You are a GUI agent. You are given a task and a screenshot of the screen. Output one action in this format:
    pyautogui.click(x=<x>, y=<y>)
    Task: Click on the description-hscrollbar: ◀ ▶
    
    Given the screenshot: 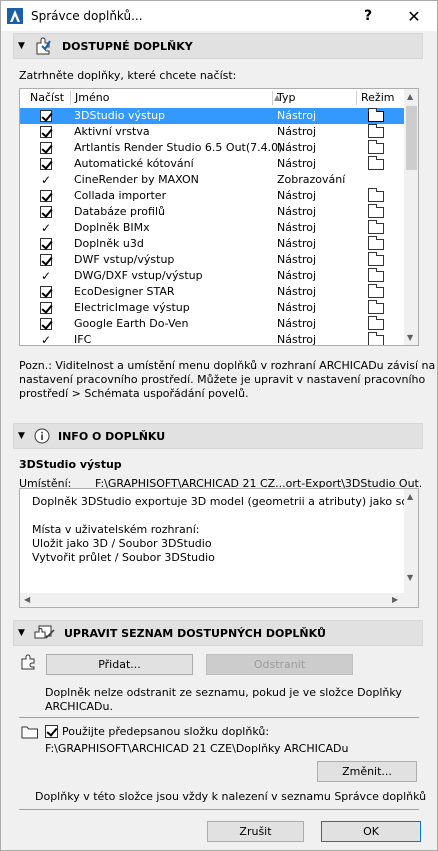 What is the action you would take?
    pyautogui.click(x=212, y=600)
    